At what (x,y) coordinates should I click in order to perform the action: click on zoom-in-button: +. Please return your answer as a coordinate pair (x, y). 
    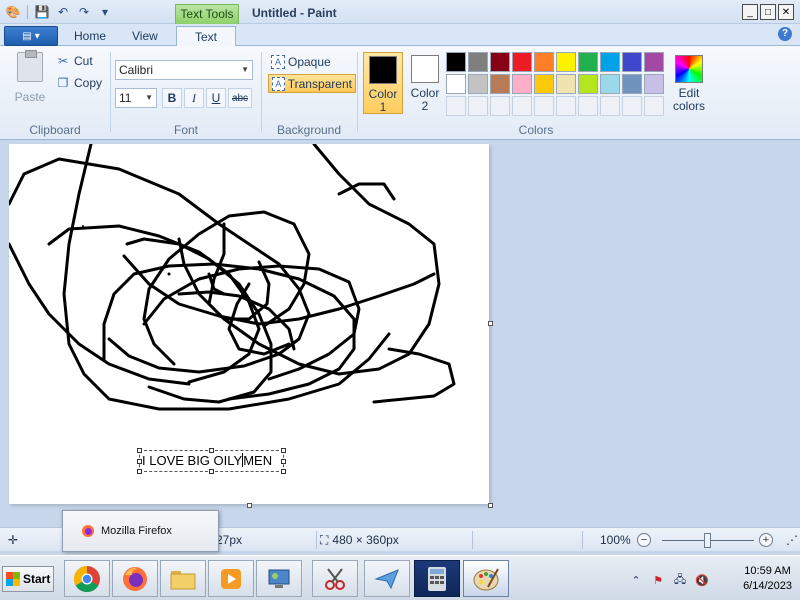
    Looking at the image, I should click on (766, 540).